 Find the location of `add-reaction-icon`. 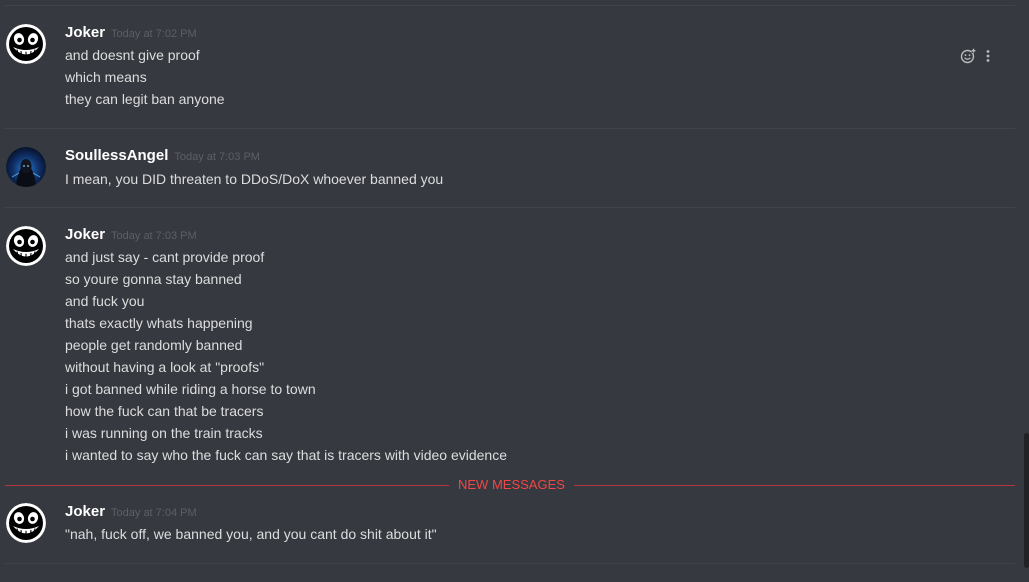

add-reaction-icon is located at coordinates (968, 56).